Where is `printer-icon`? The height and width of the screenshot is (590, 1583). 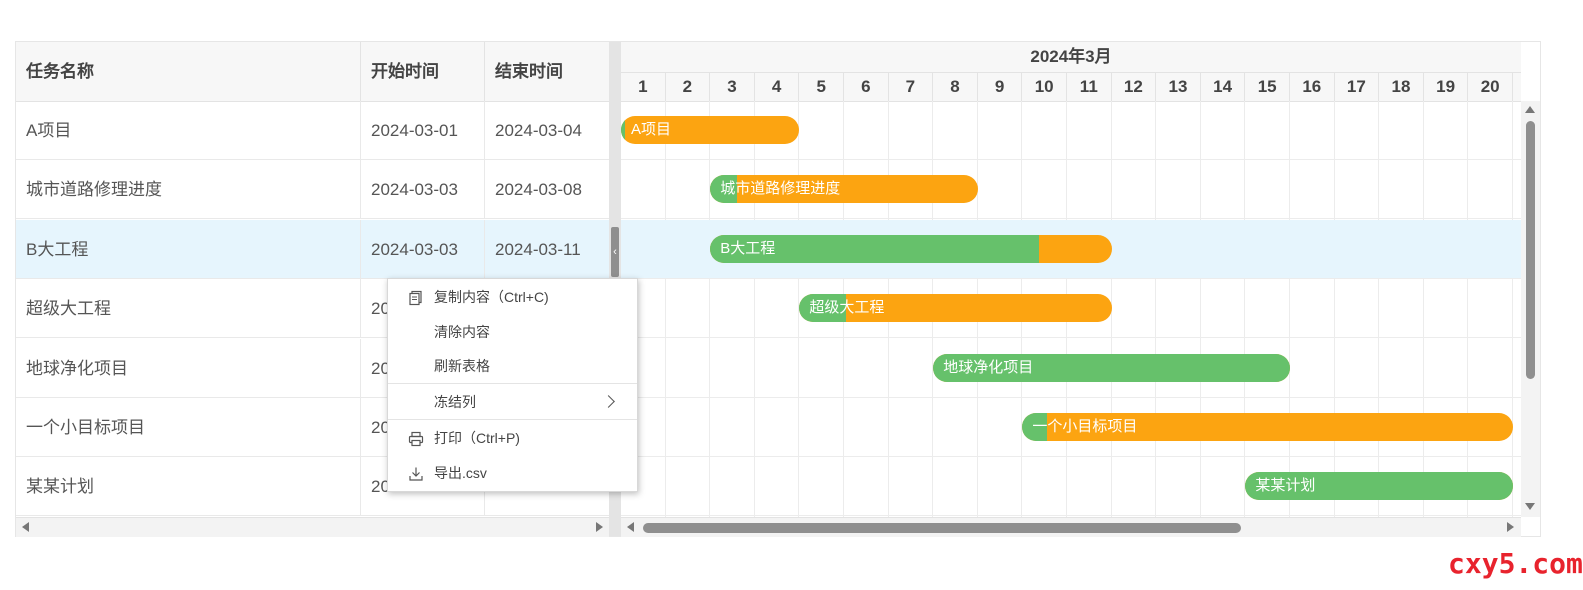
printer-icon is located at coordinates (416, 439).